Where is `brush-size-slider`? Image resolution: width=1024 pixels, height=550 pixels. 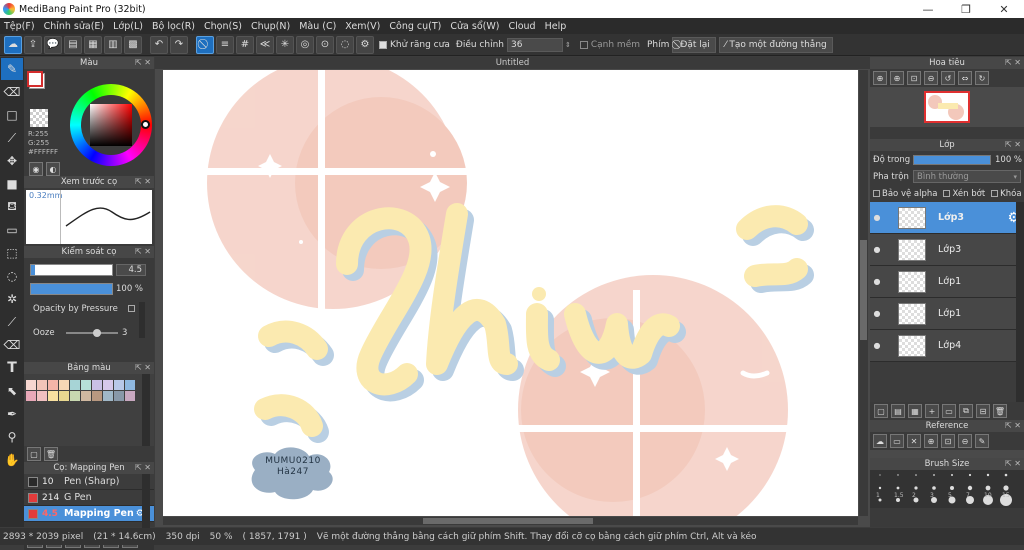
brush-size-slider is located at coordinates (71, 270).